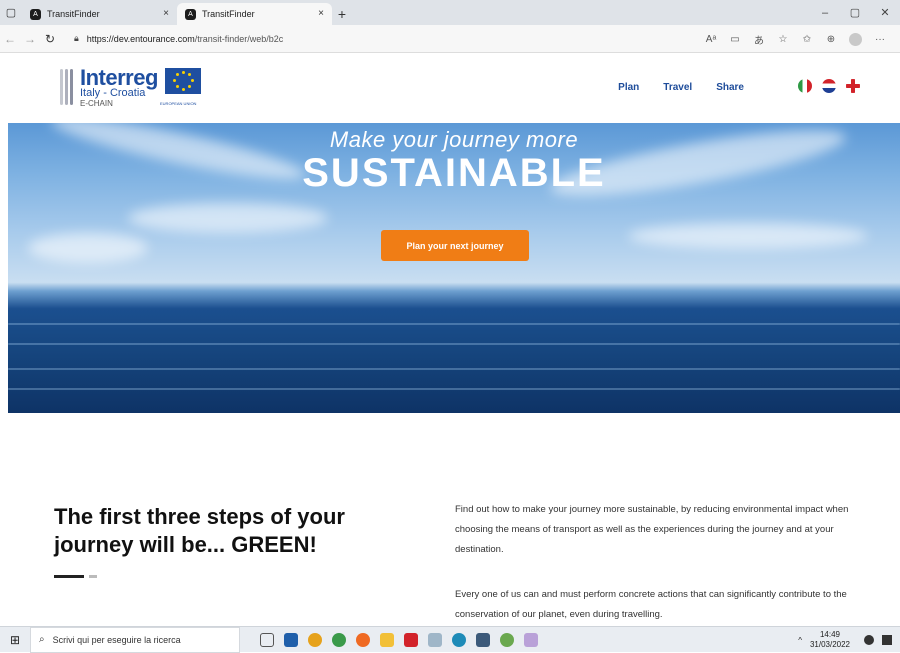 The image size is (900, 653). What do you see at coordinates (454, 173) in the screenshot?
I see `hero-title: SUSTAINABLE` at bounding box center [454, 173].